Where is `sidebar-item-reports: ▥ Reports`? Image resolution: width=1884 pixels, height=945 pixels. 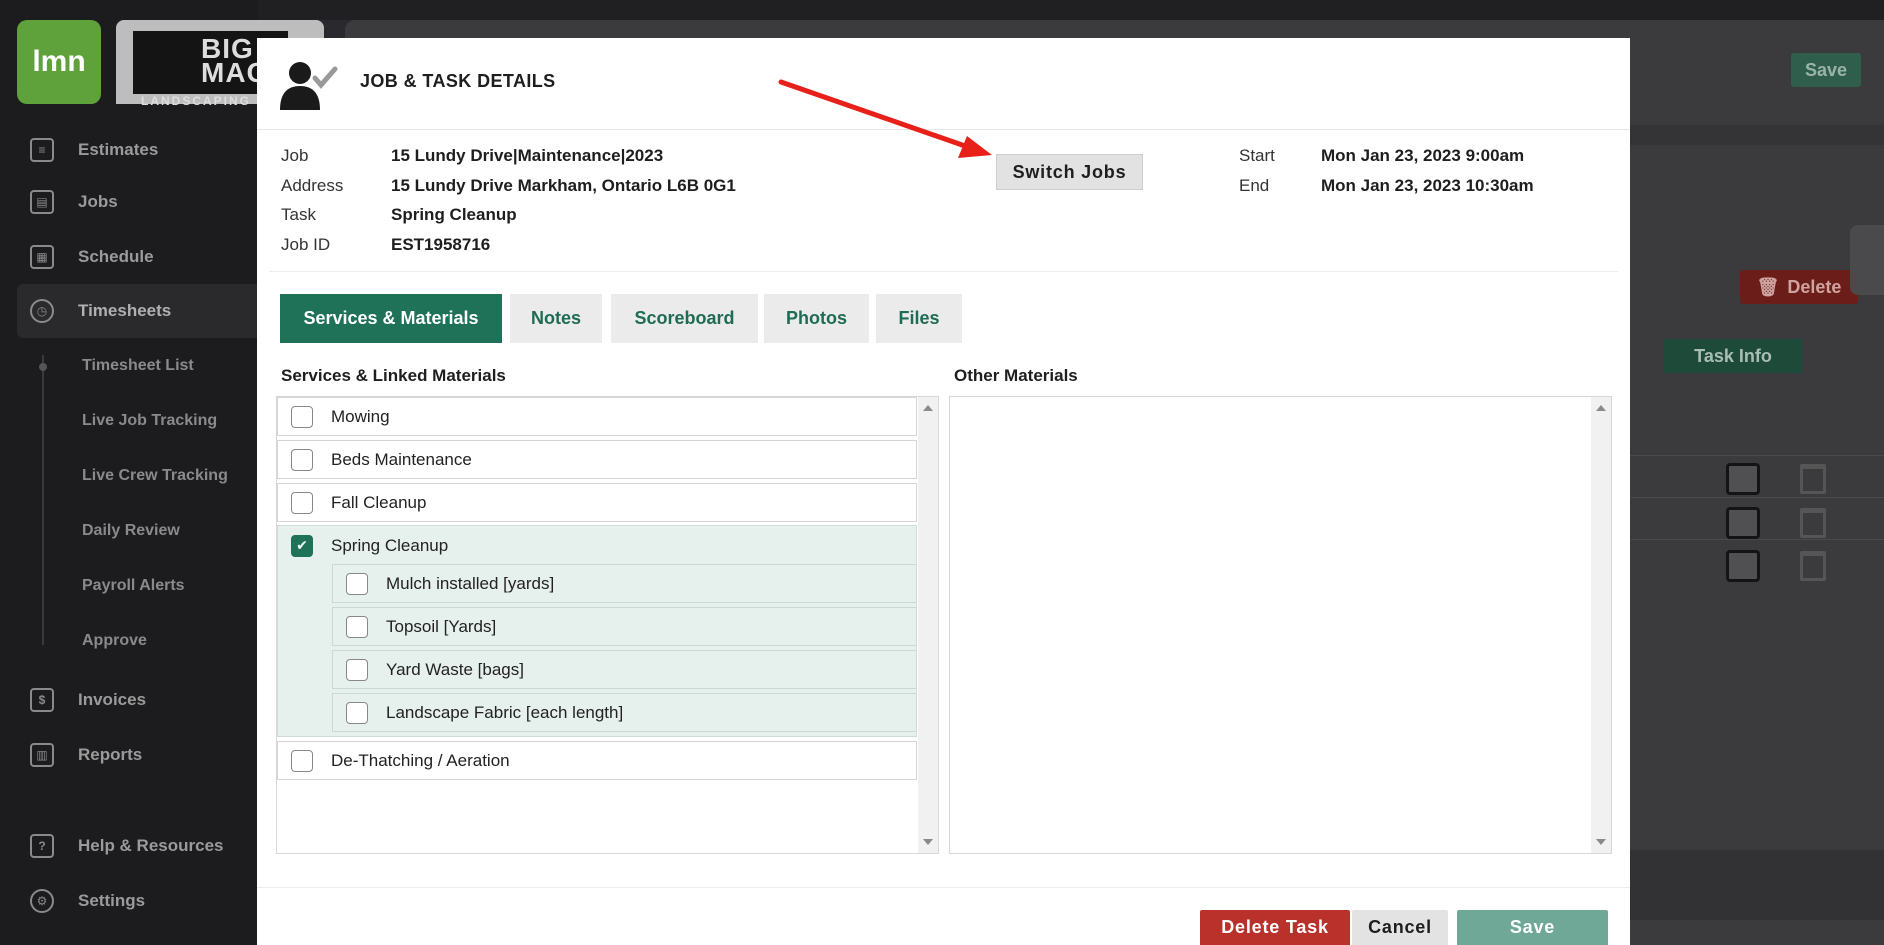 sidebar-item-reports: ▥ Reports is located at coordinates (86, 755).